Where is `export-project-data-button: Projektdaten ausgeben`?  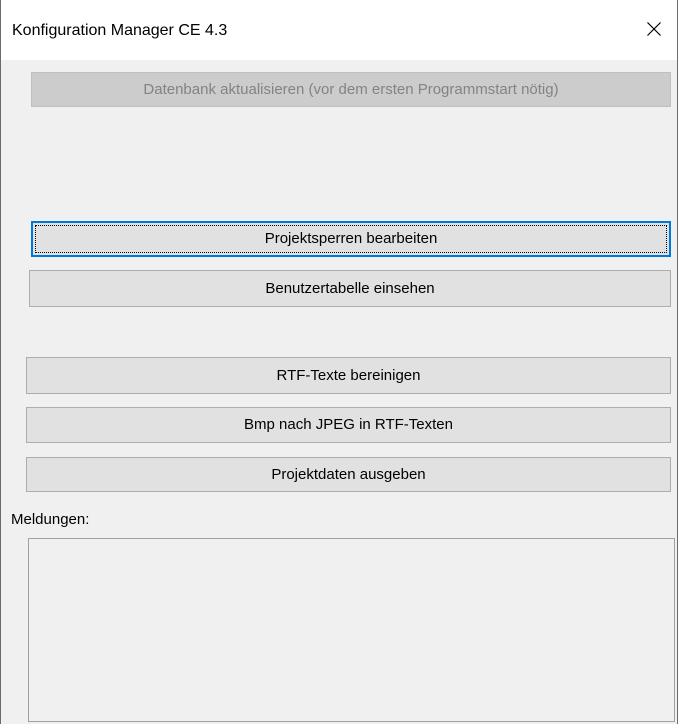 export-project-data-button: Projektdaten ausgeben is located at coordinates (348, 474).